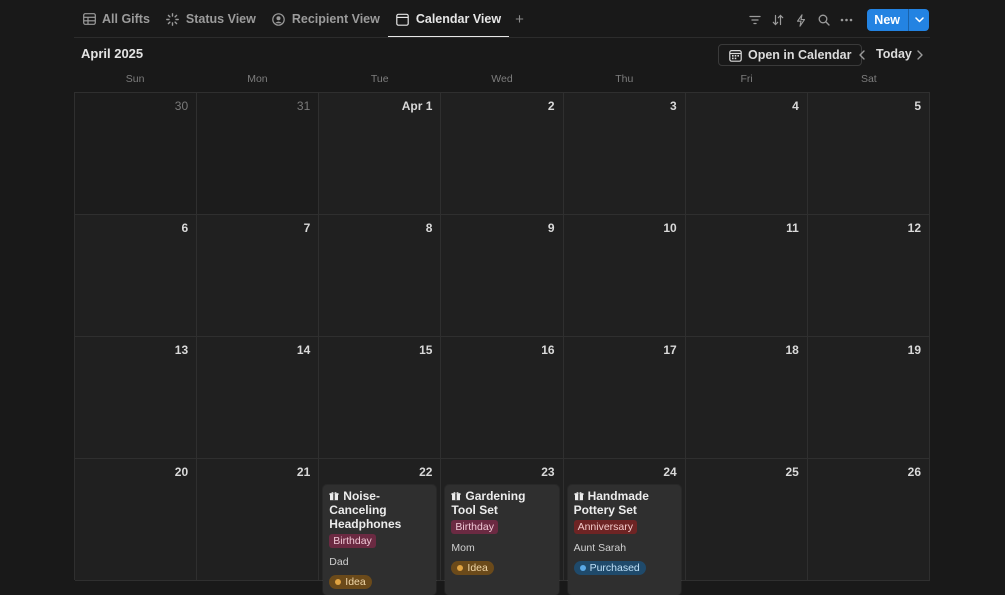 The width and height of the screenshot is (1005, 595). What do you see at coordinates (917, 106) in the screenshot?
I see `day-number: 5` at bounding box center [917, 106].